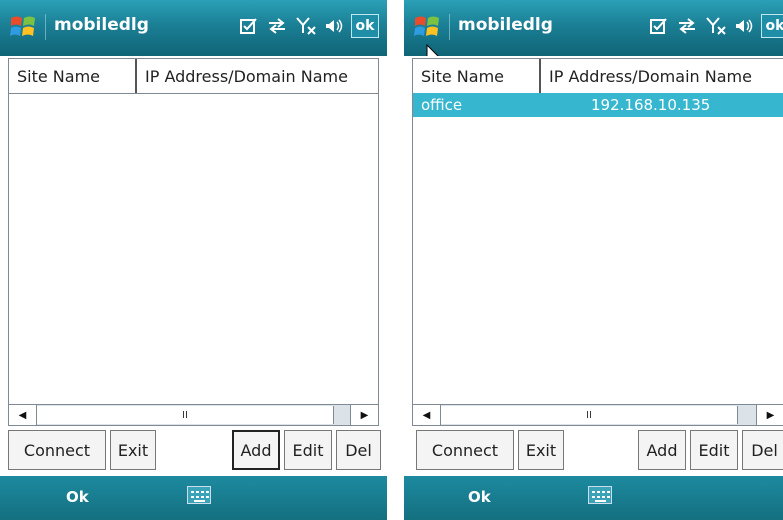  I want to click on address-cell: 192.168.10.135, so click(651, 105).